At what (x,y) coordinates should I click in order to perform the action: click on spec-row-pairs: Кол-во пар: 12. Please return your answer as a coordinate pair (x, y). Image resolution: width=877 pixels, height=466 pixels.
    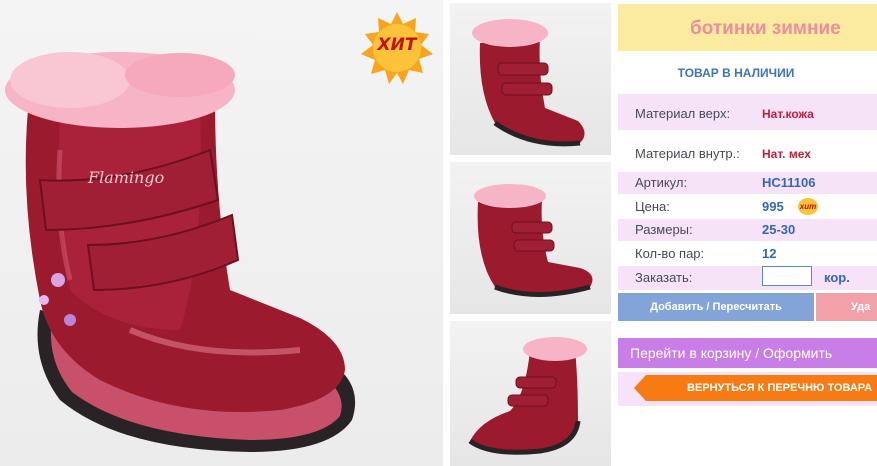
    Looking at the image, I should click on (747, 254).